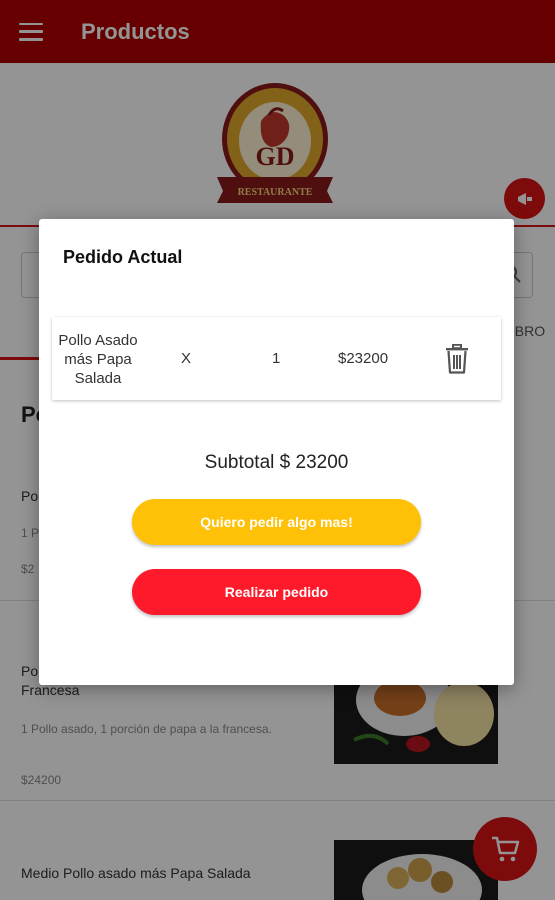  I want to click on order-item-times: X, so click(186, 358).